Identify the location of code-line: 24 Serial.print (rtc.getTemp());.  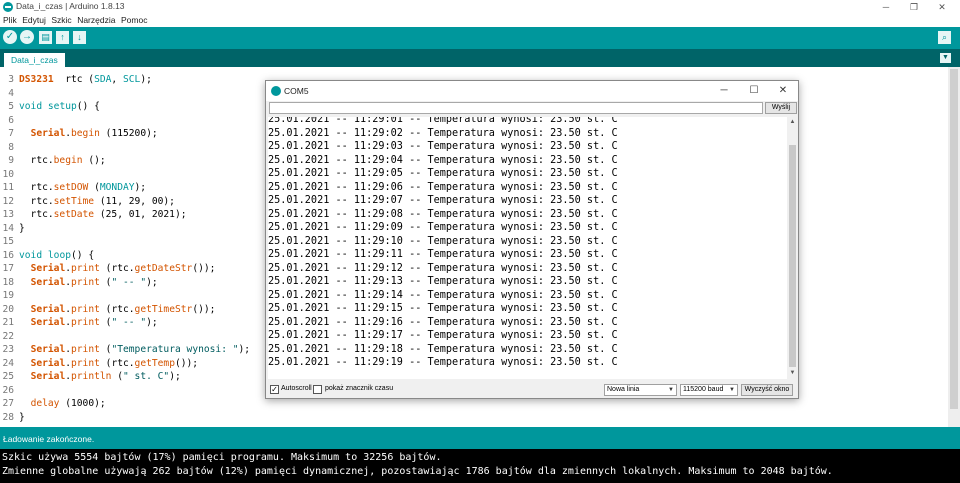
(99, 364).